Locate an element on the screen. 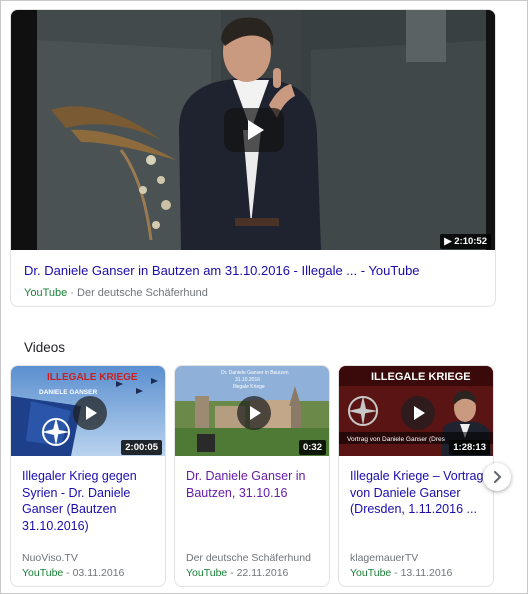 The width and height of the screenshot is (528, 594). video-meta: YouTube - 03.11.2016 is located at coordinates (73, 573).